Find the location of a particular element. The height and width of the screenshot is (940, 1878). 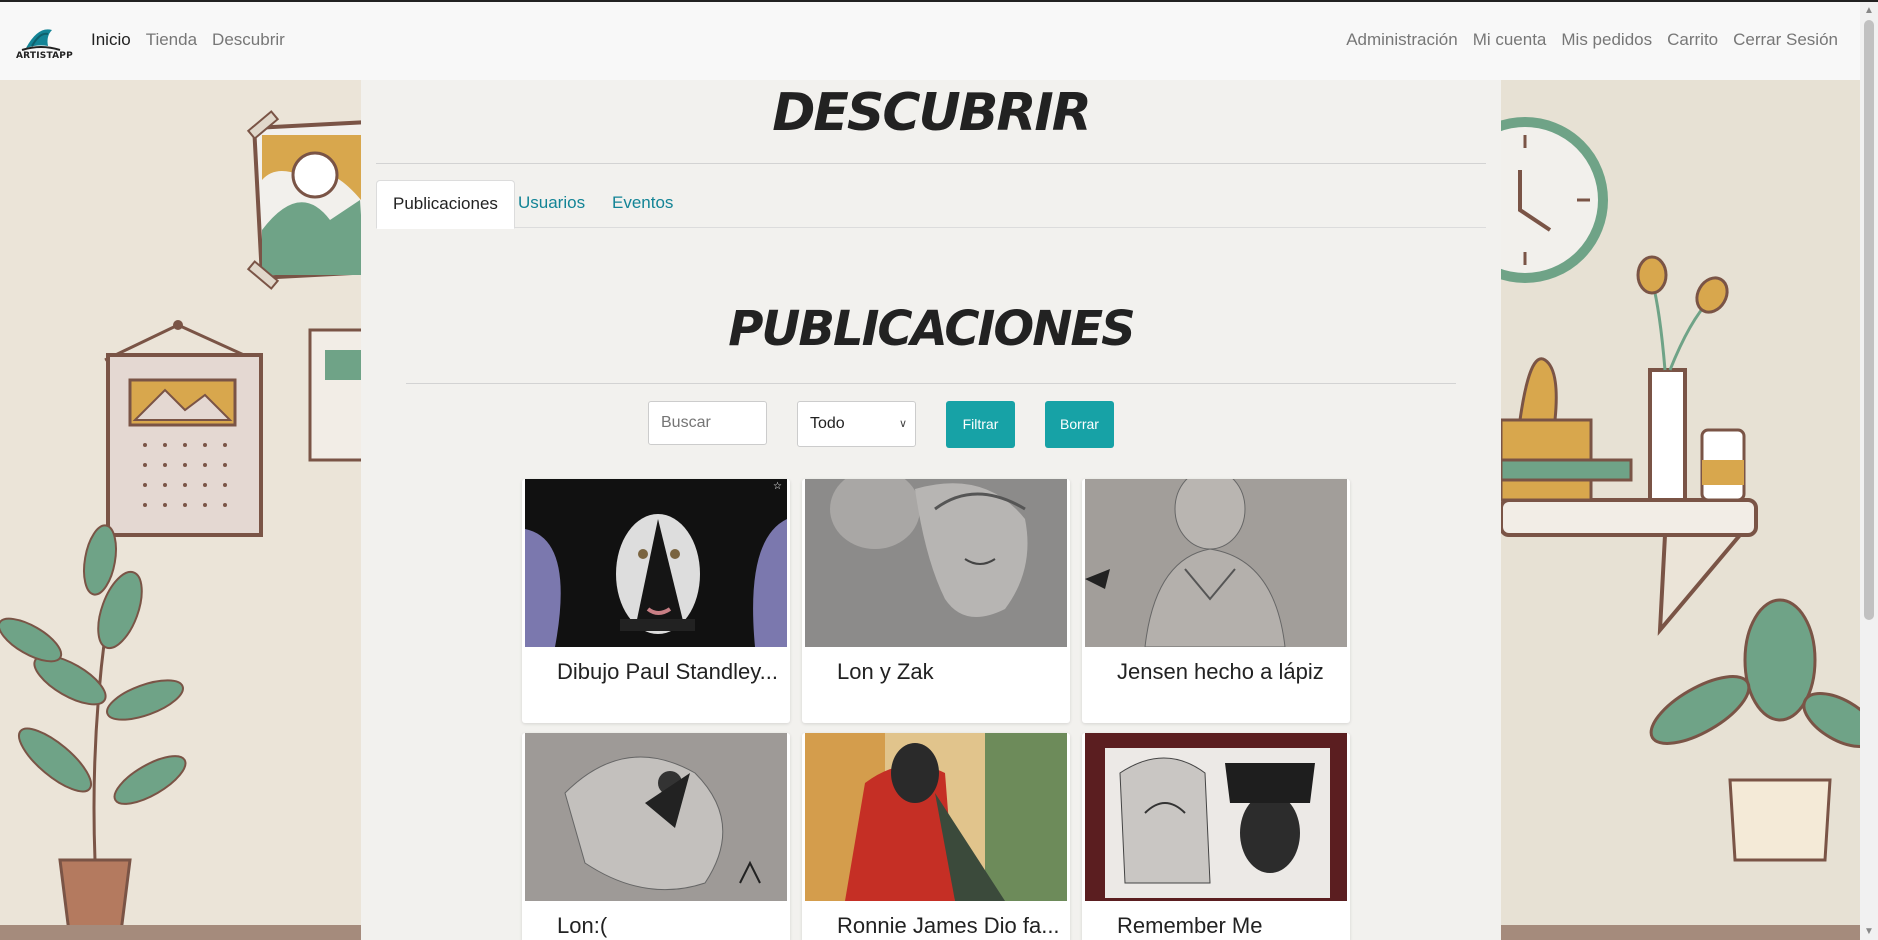

search-input is located at coordinates (707, 423).